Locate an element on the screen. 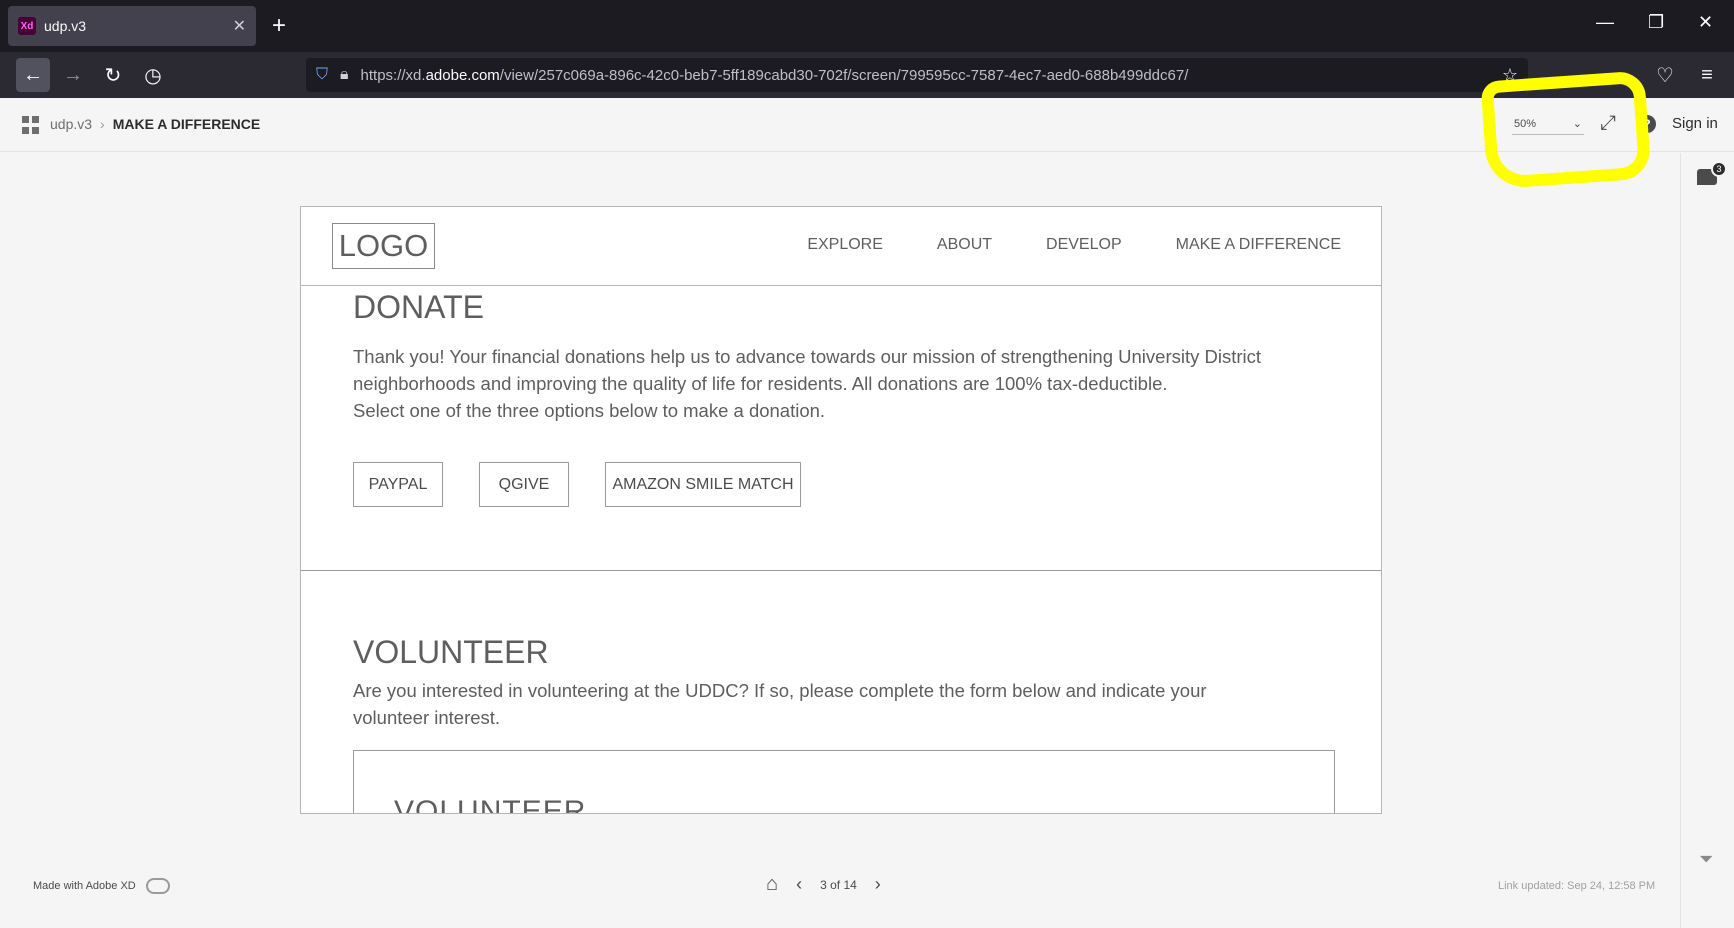  tab-close-icon: ✕ is located at coordinates (239, 26).